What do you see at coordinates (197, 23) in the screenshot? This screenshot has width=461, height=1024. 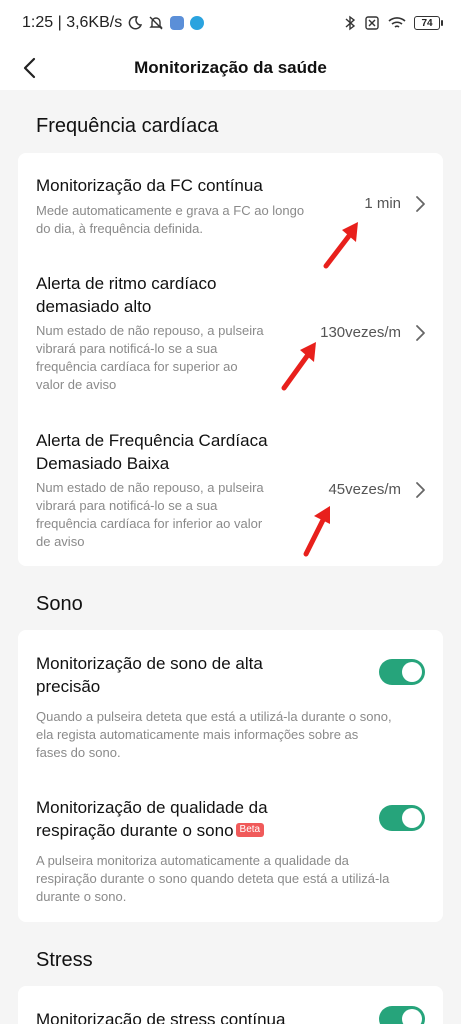 I see `telegram-icon` at bounding box center [197, 23].